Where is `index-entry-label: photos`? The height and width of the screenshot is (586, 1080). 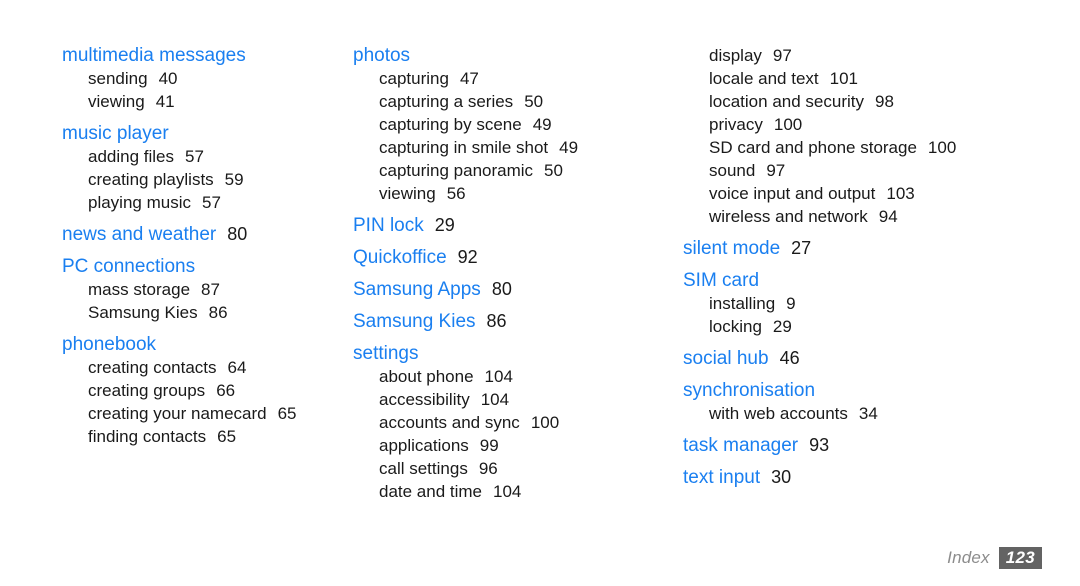
index-entry-label: photos is located at coordinates (382, 55).